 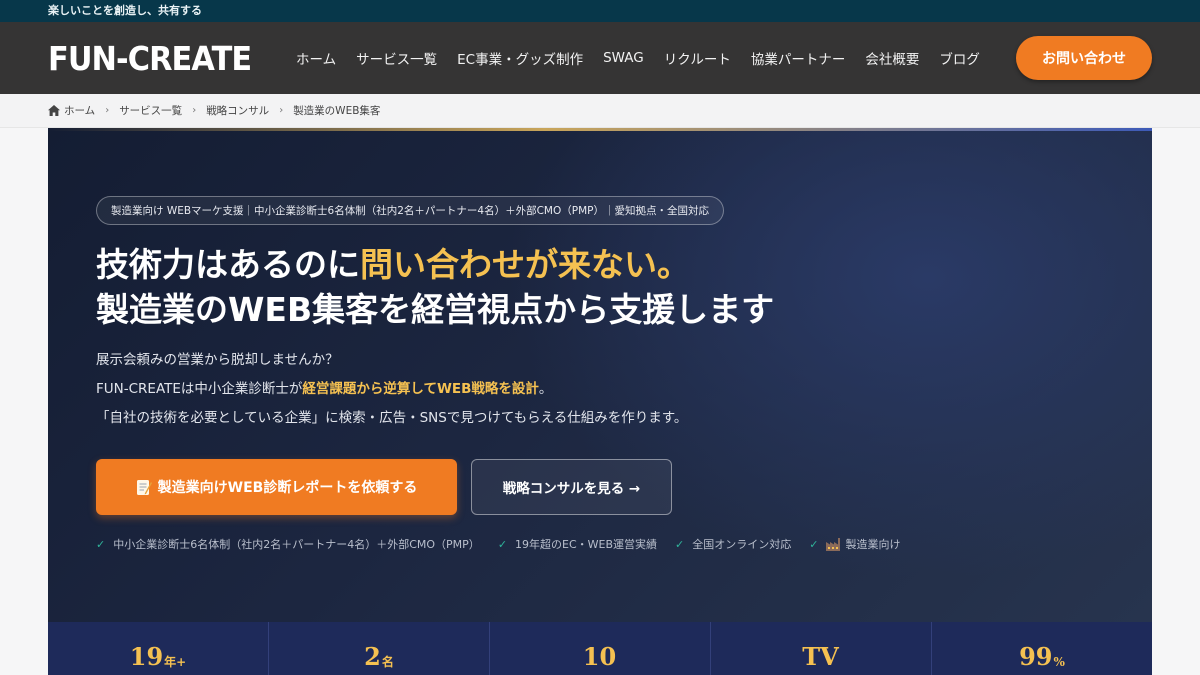 What do you see at coordinates (435, 287) in the screenshot?
I see `hero-headline: 技術力はあるのに問い合わせが来ない。 製造業のWEB集客を経営視点から支援します` at bounding box center [435, 287].